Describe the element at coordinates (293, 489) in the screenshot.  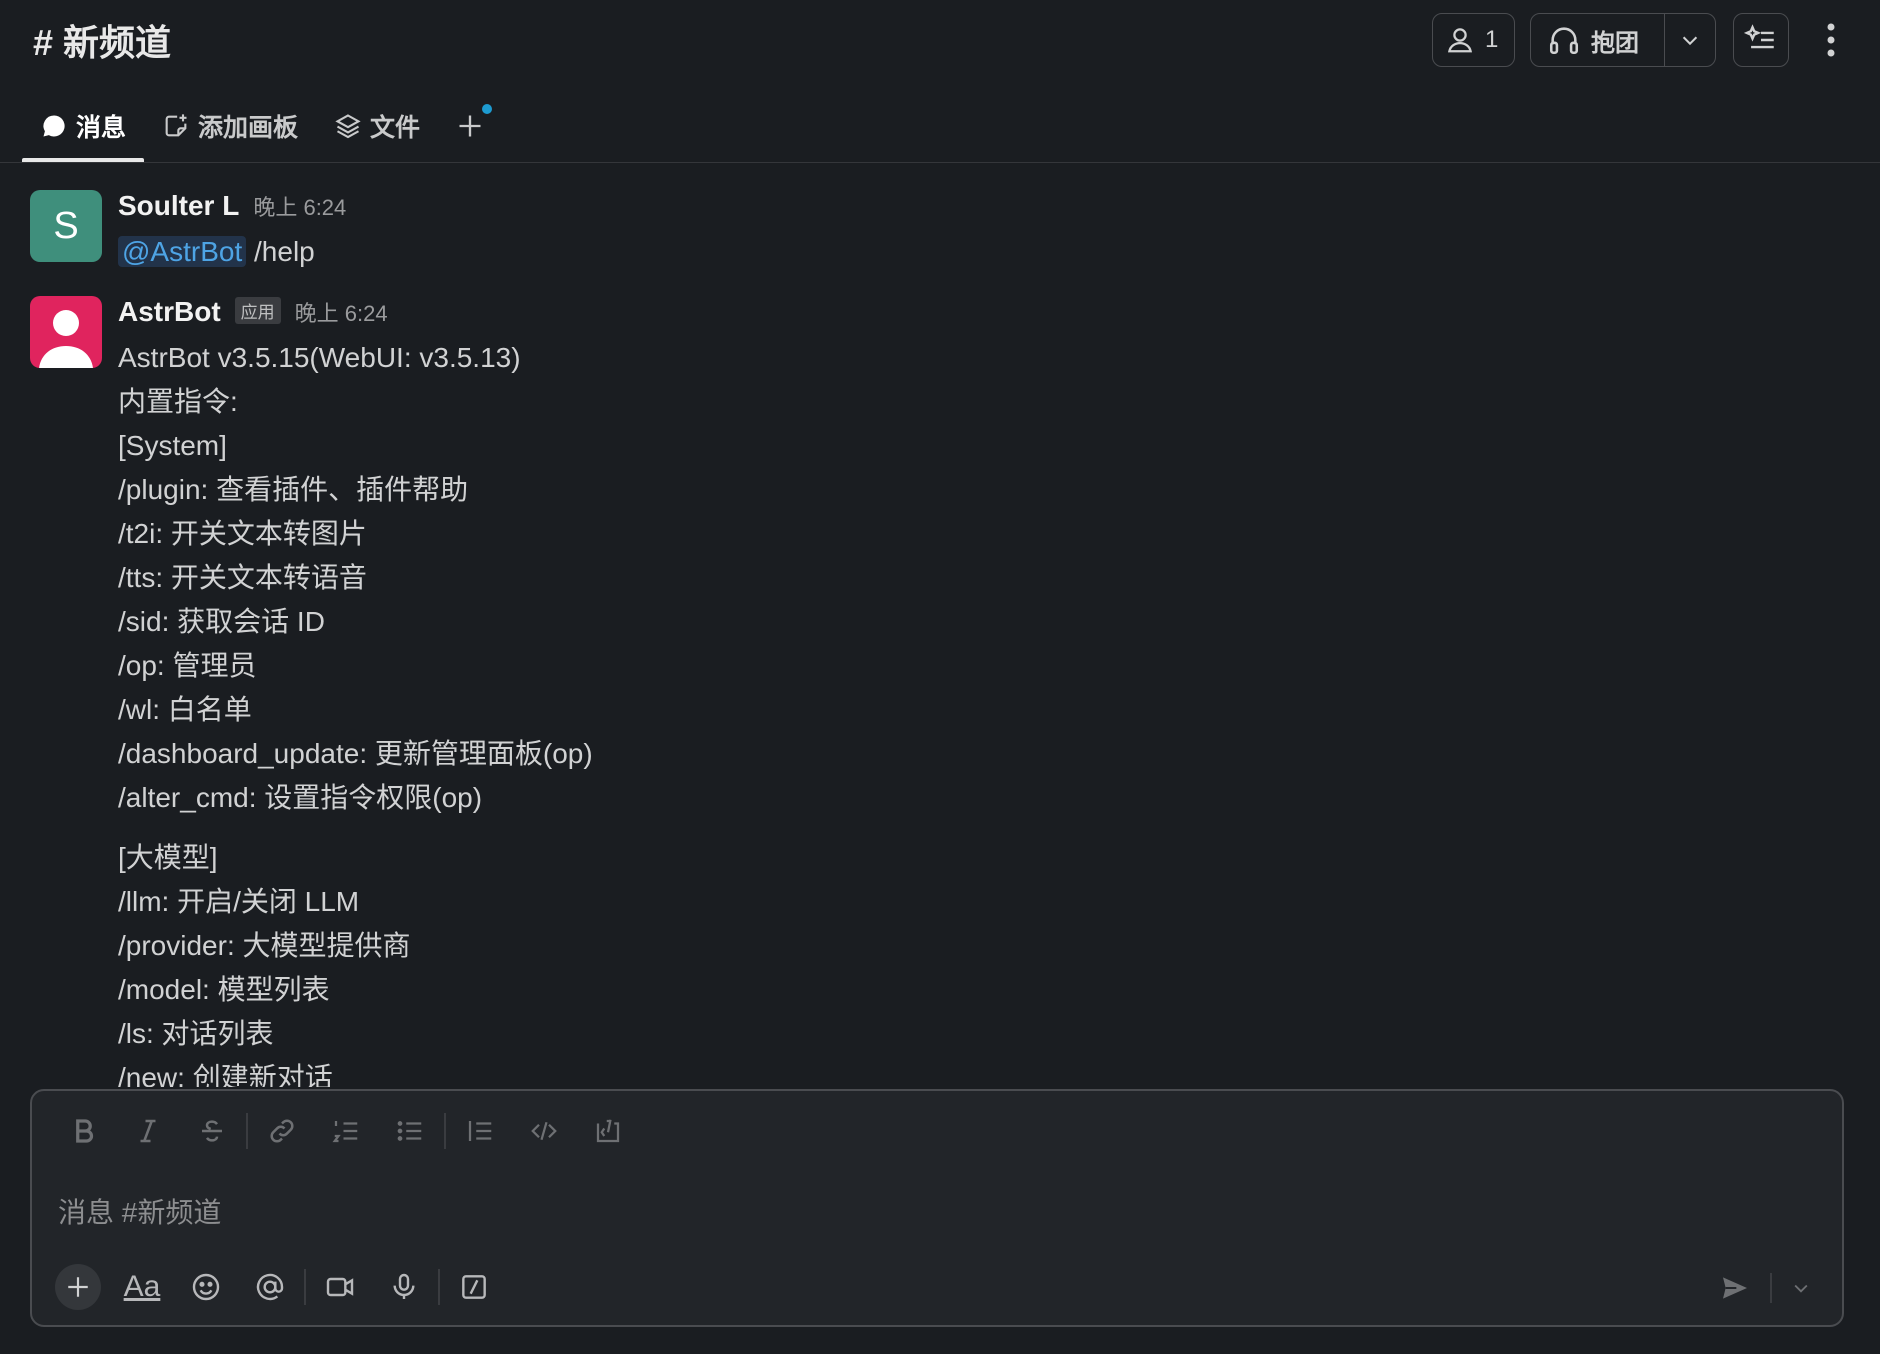
I see `message-line: /plugin: 查看插件、插件帮助` at that location.